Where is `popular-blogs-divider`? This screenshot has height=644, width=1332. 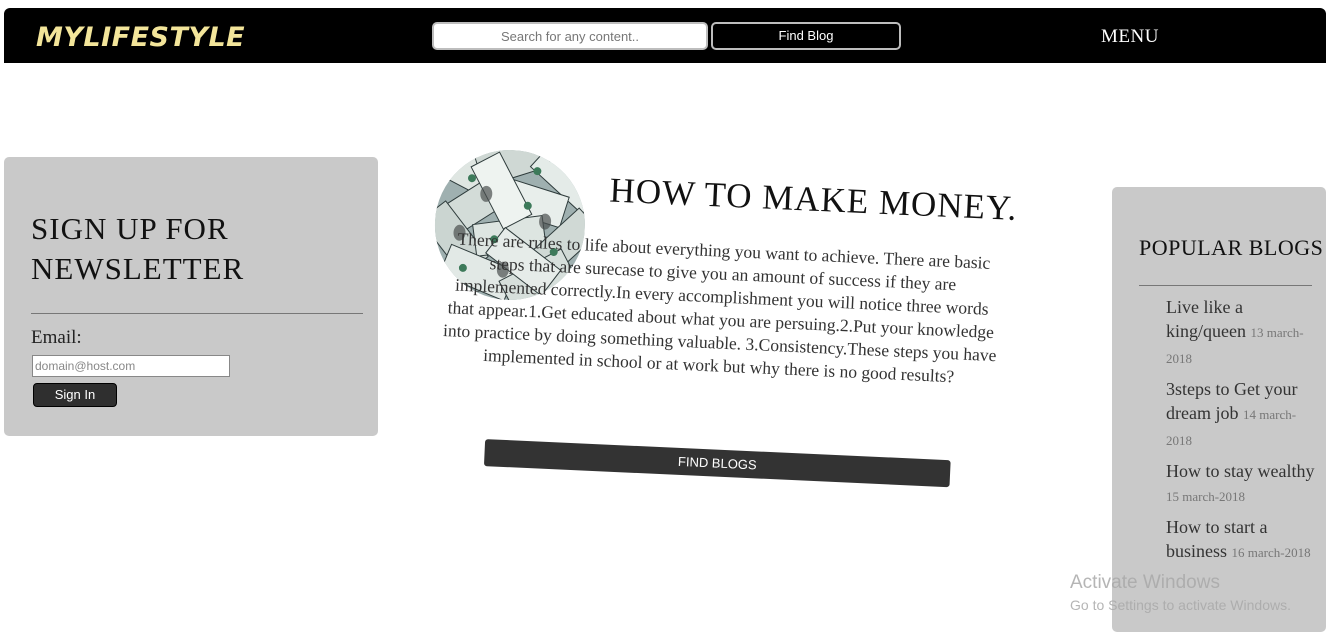 popular-blogs-divider is located at coordinates (1225, 285).